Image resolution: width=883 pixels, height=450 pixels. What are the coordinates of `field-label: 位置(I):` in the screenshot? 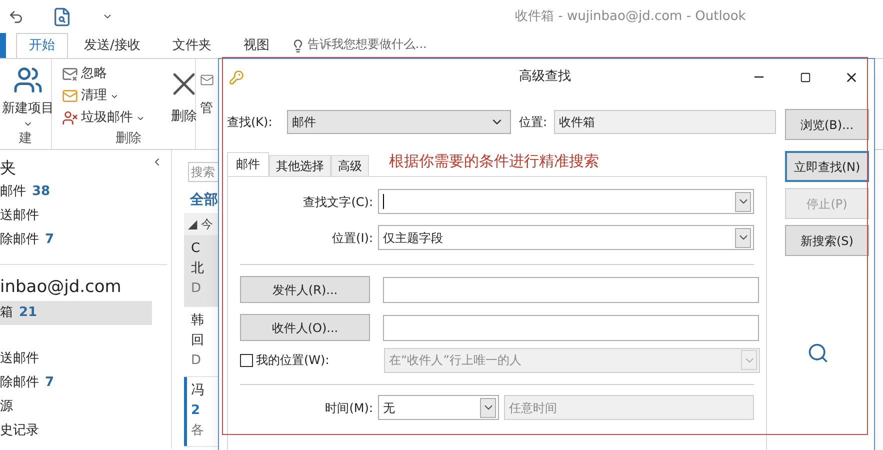 It's located at (352, 238).